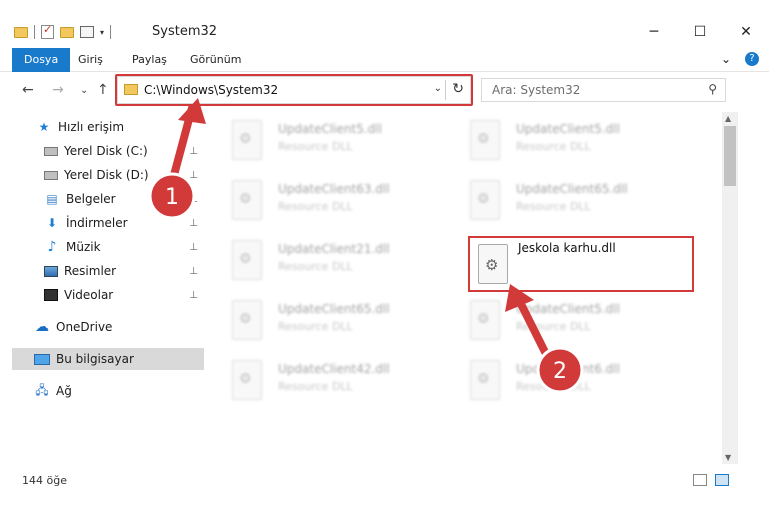 This screenshot has height=517, width=769. I want to click on new-folder-icon, so click(67, 32).